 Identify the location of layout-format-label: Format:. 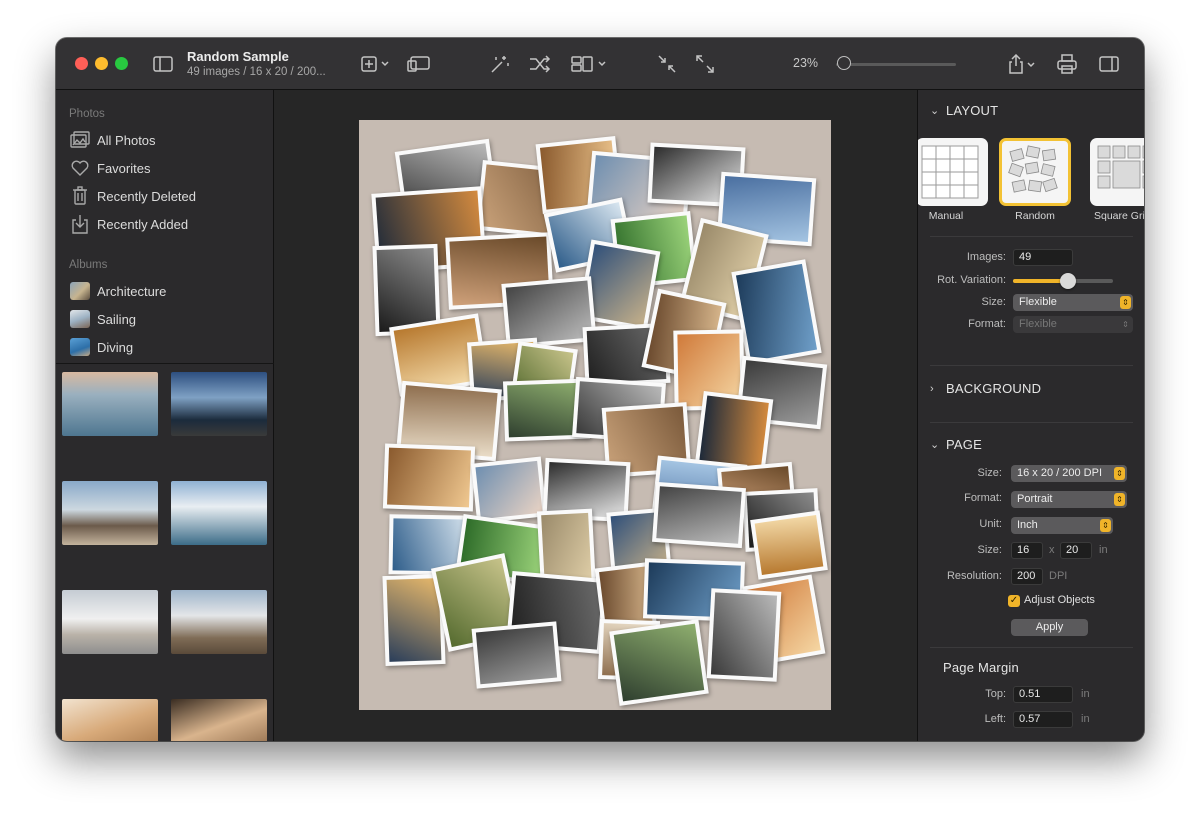
(987, 324).